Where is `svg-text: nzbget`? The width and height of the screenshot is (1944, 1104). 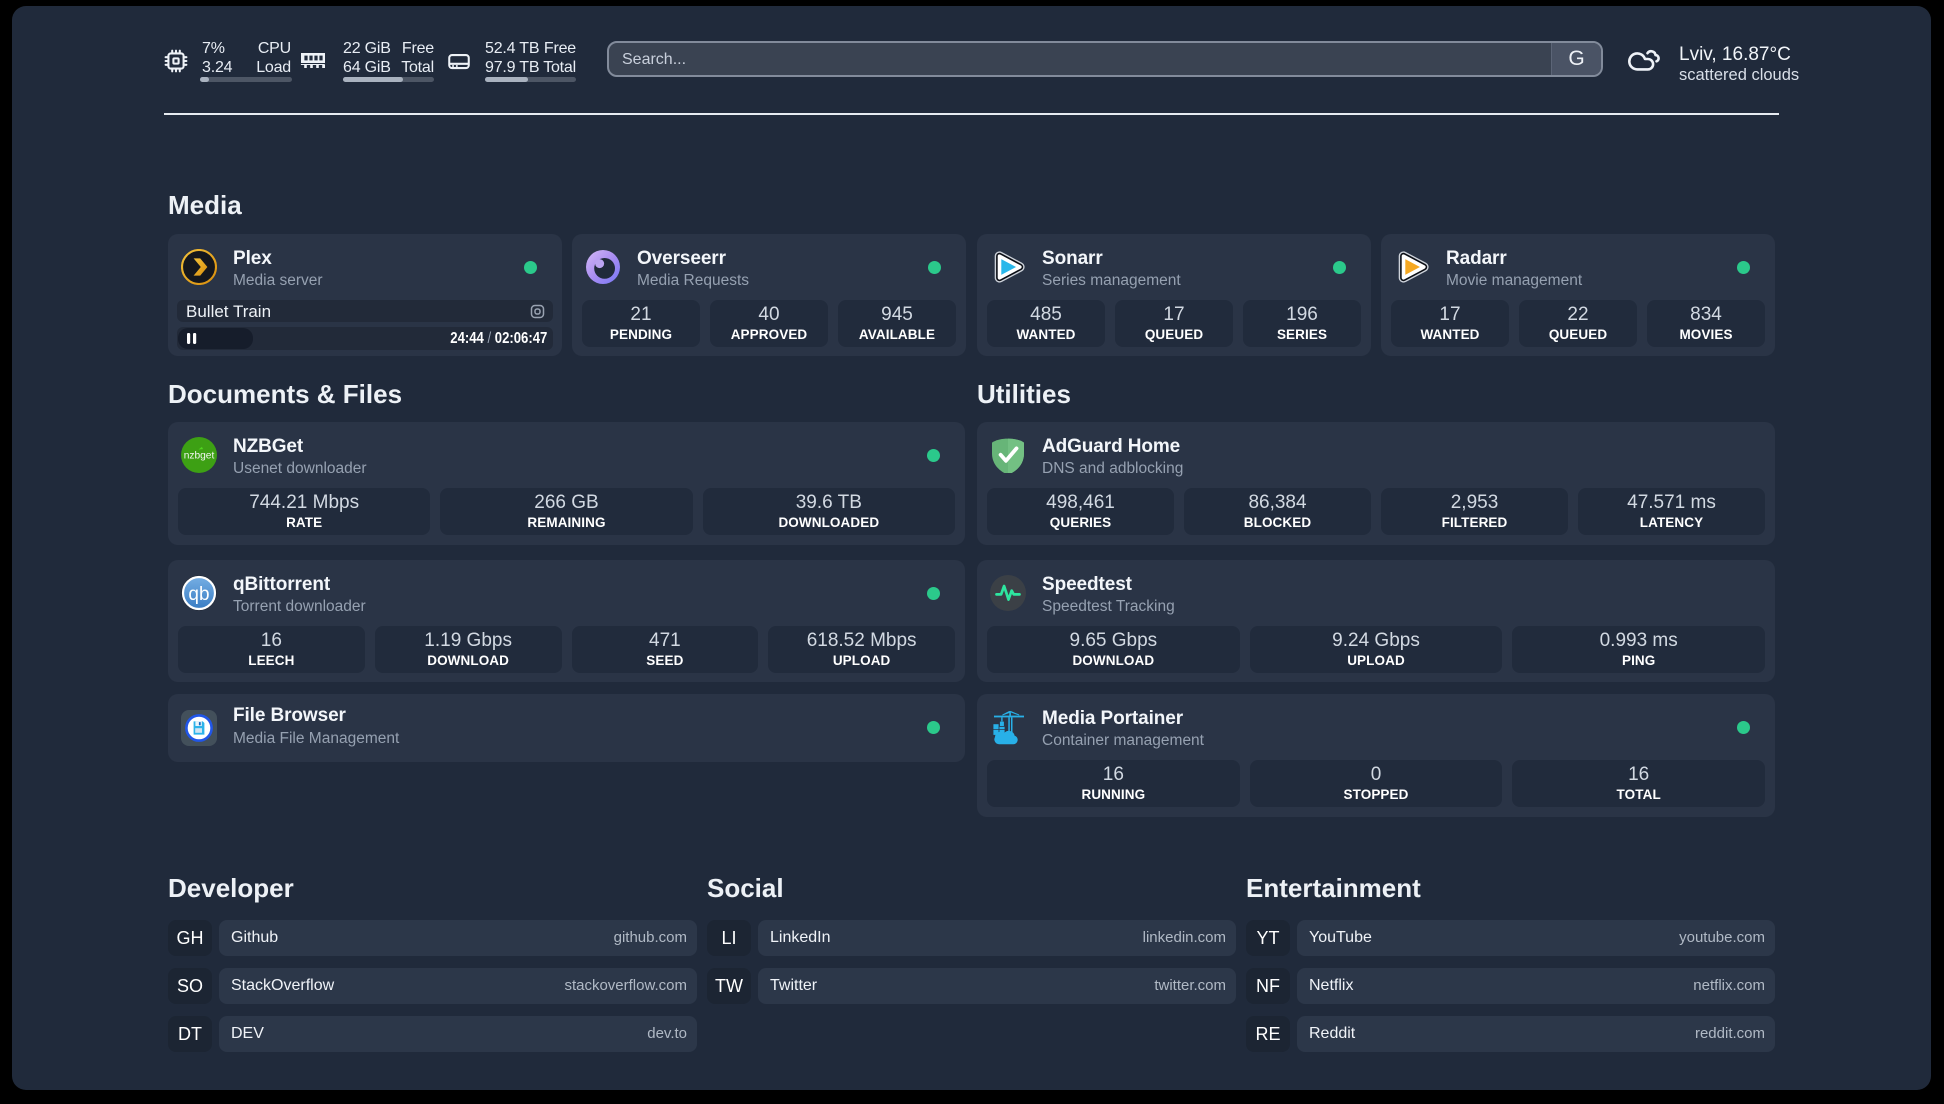 svg-text: nzbget is located at coordinates (199, 456).